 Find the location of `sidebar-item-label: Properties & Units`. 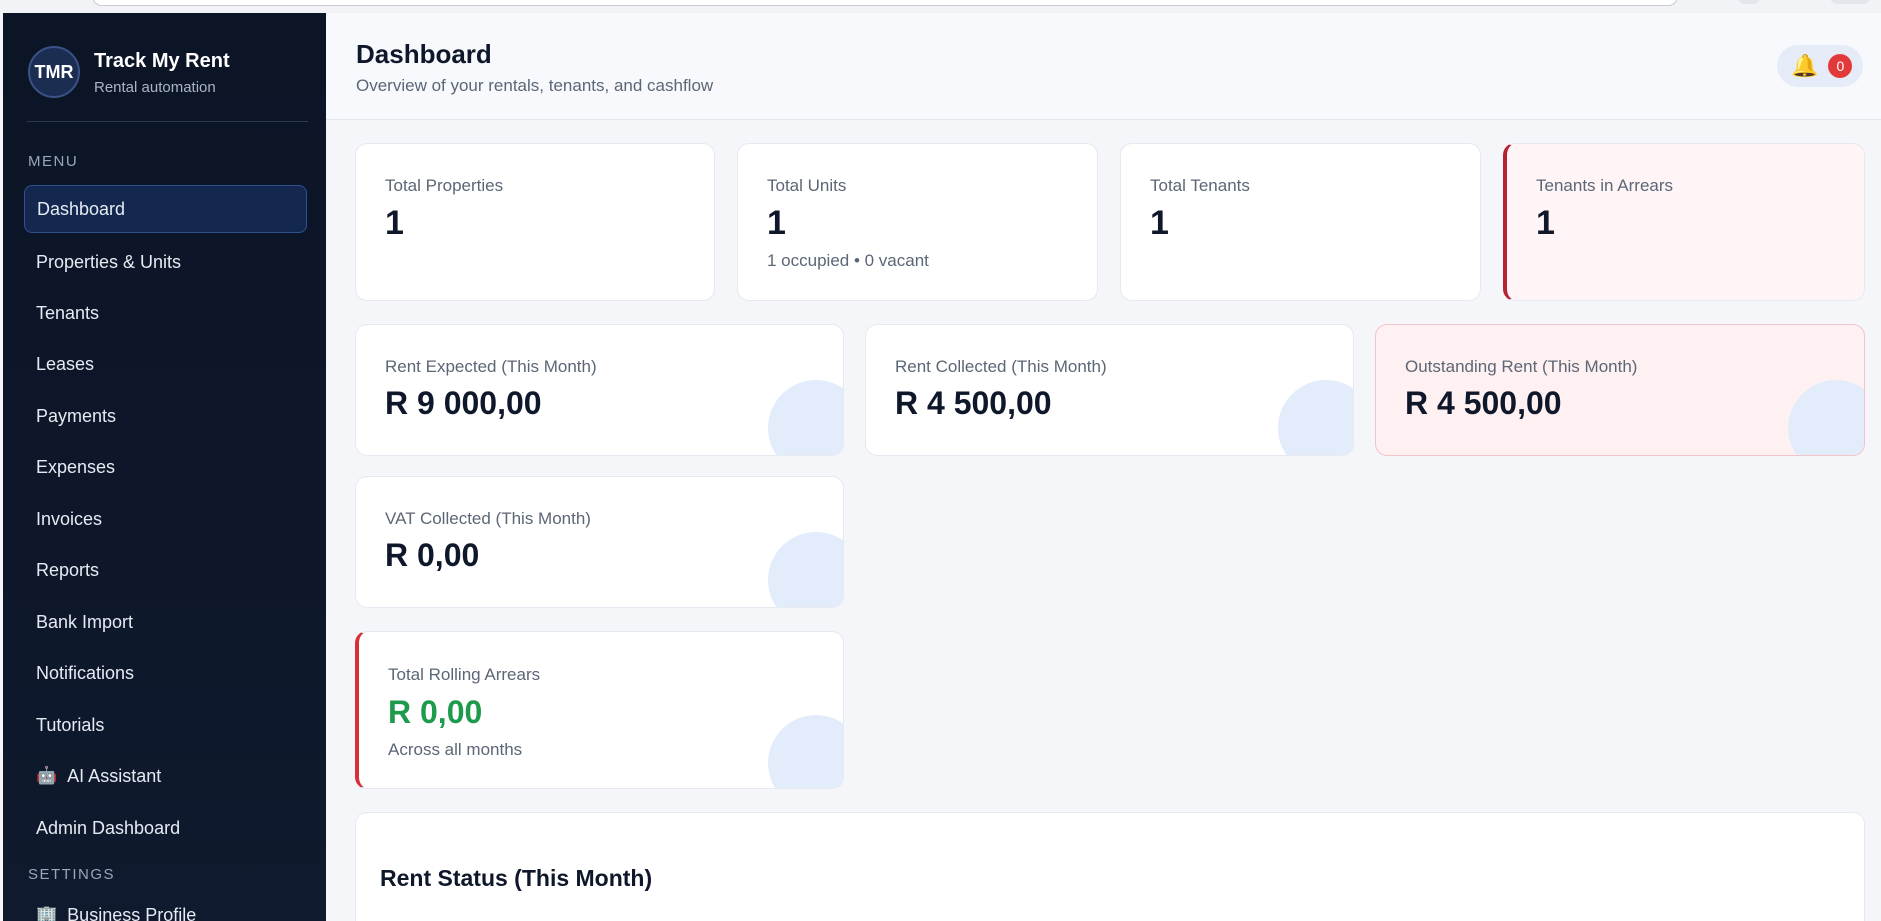

sidebar-item-label: Properties & Units is located at coordinates (109, 261).